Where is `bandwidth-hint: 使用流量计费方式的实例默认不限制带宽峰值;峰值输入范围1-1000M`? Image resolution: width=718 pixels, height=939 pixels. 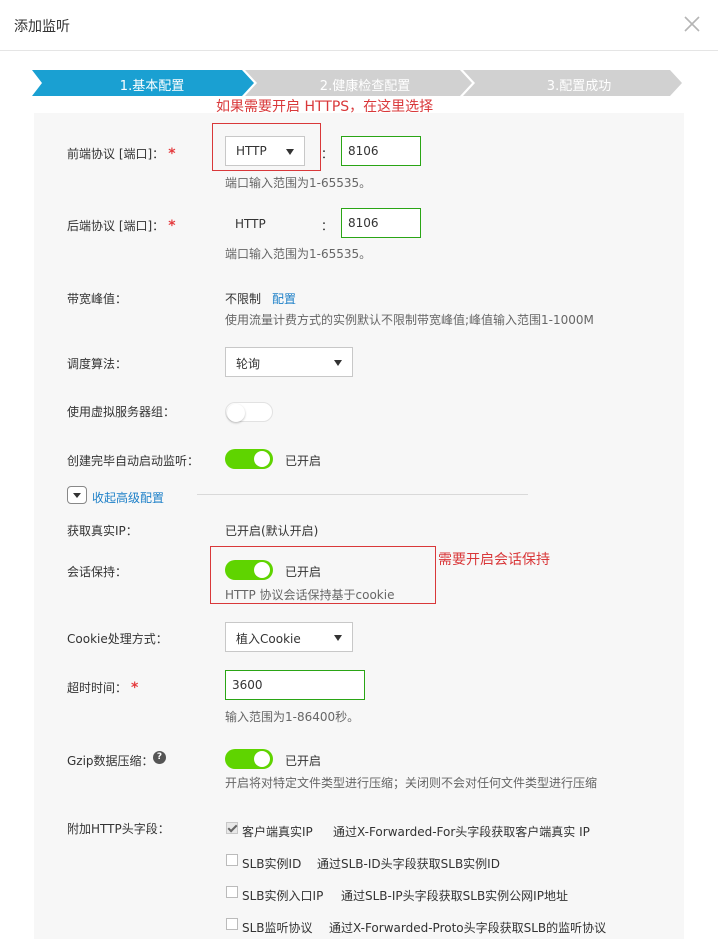
bandwidth-hint: 使用流量计费方式的实例默认不限制带宽峰值;峰值输入范围1-1000M is located at coordinates (409, 320).